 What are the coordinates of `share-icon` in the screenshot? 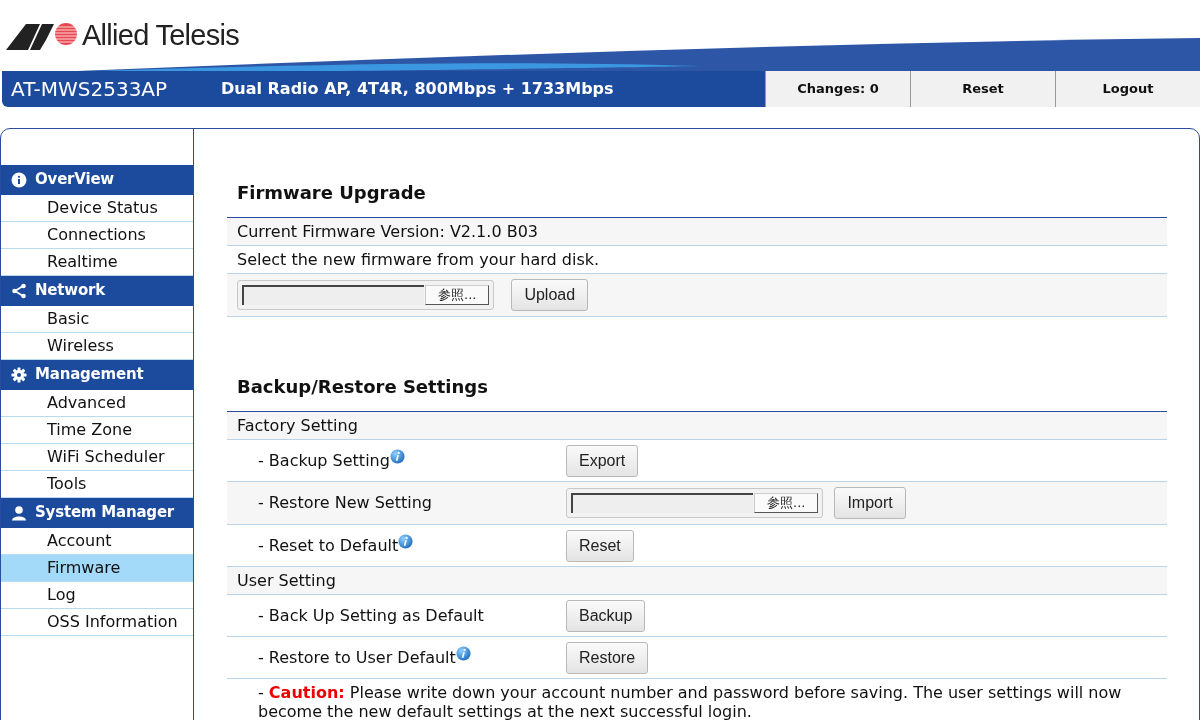 It's located at (19, 290).